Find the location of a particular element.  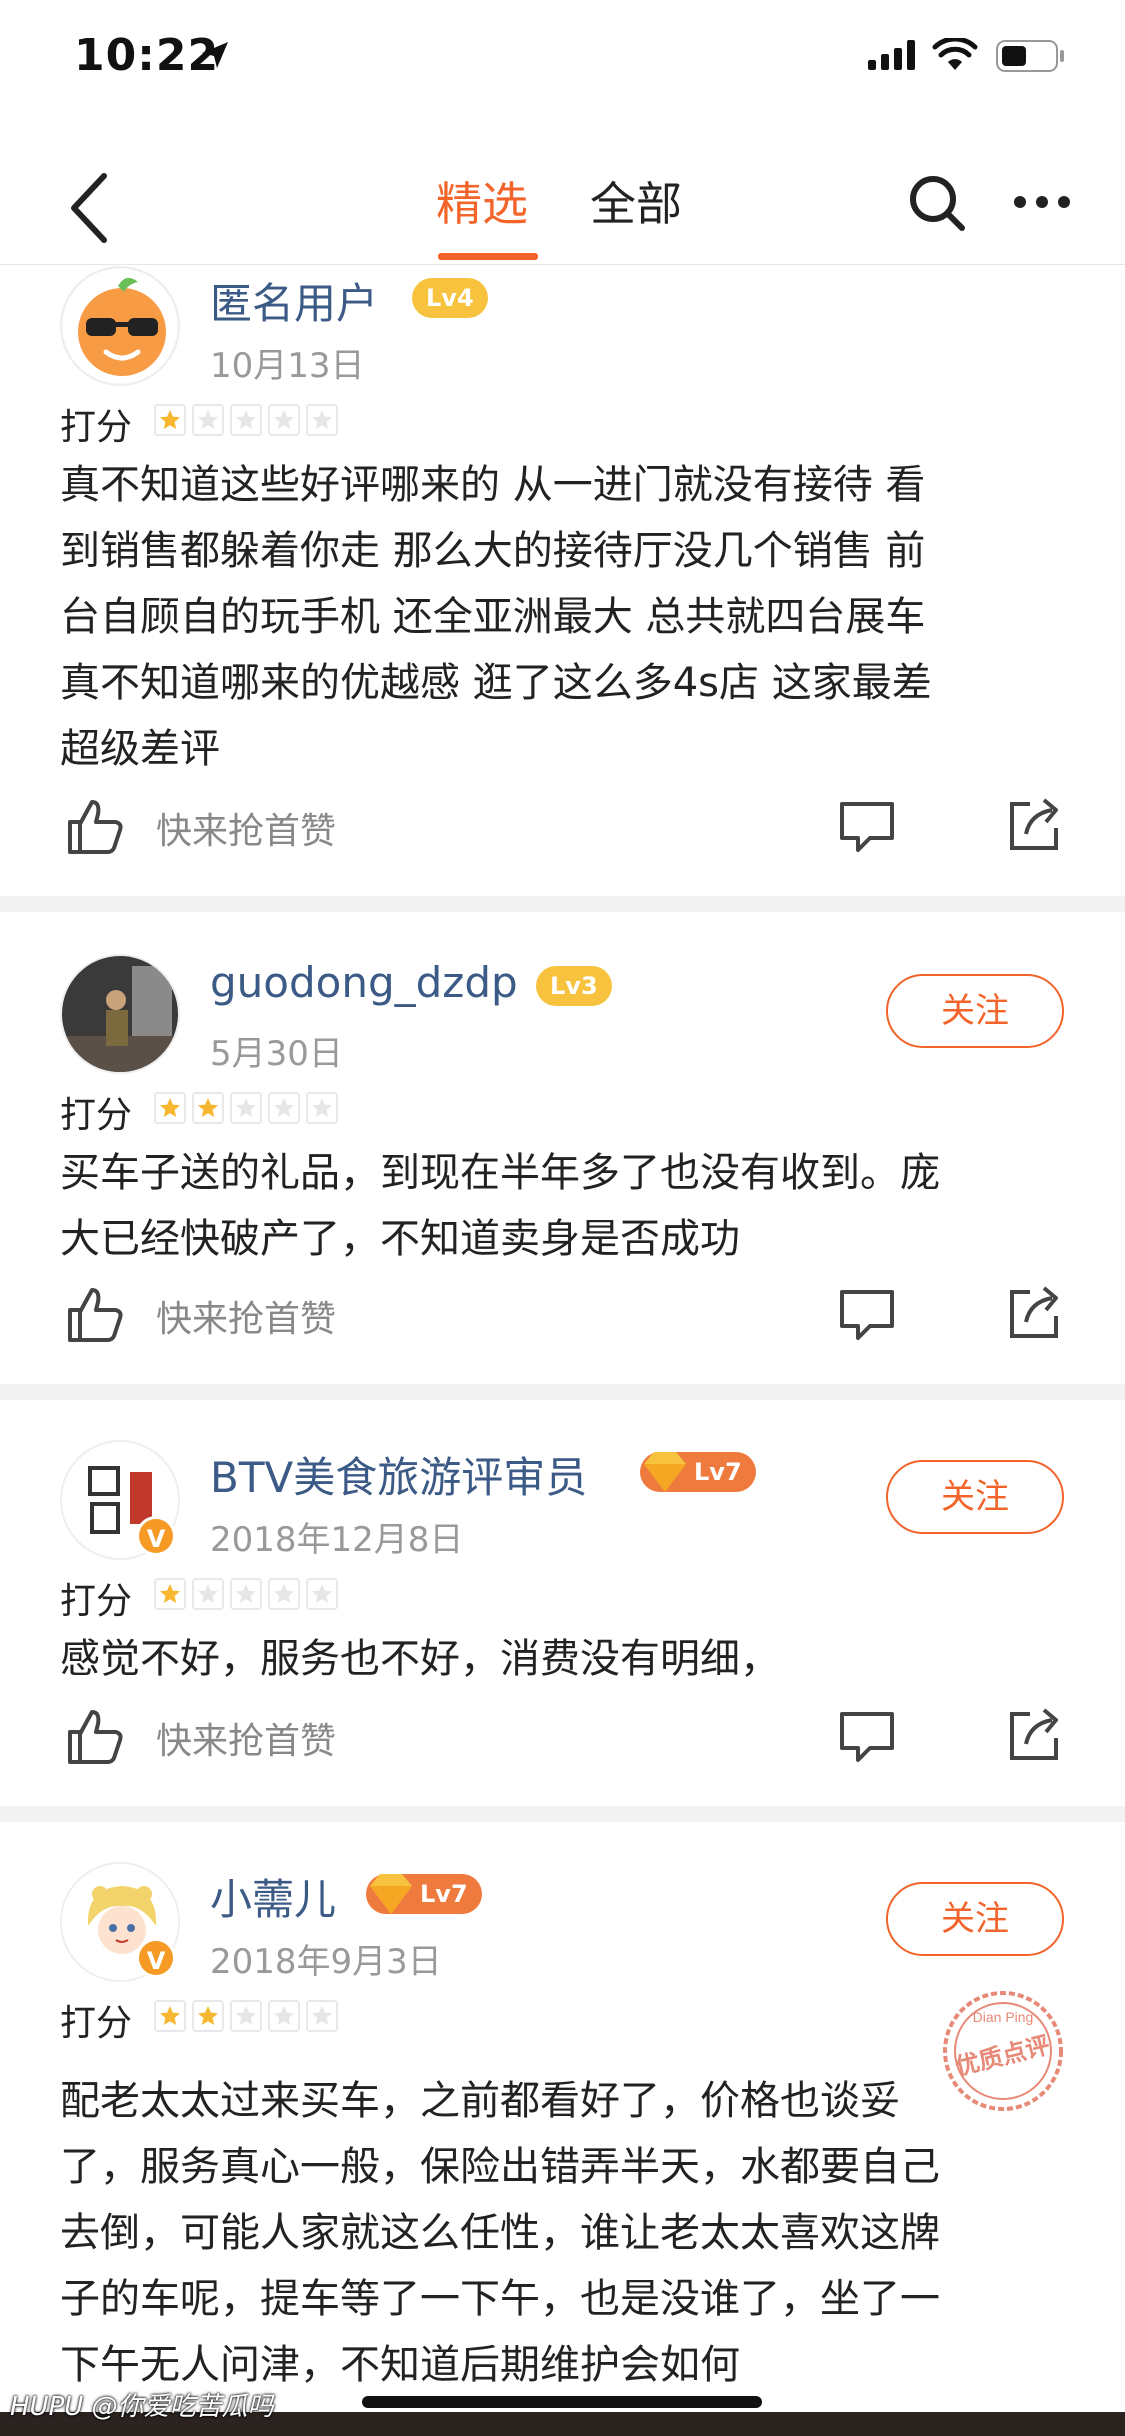

review-date: 5月30日 is located at coordinates (276, 1054).